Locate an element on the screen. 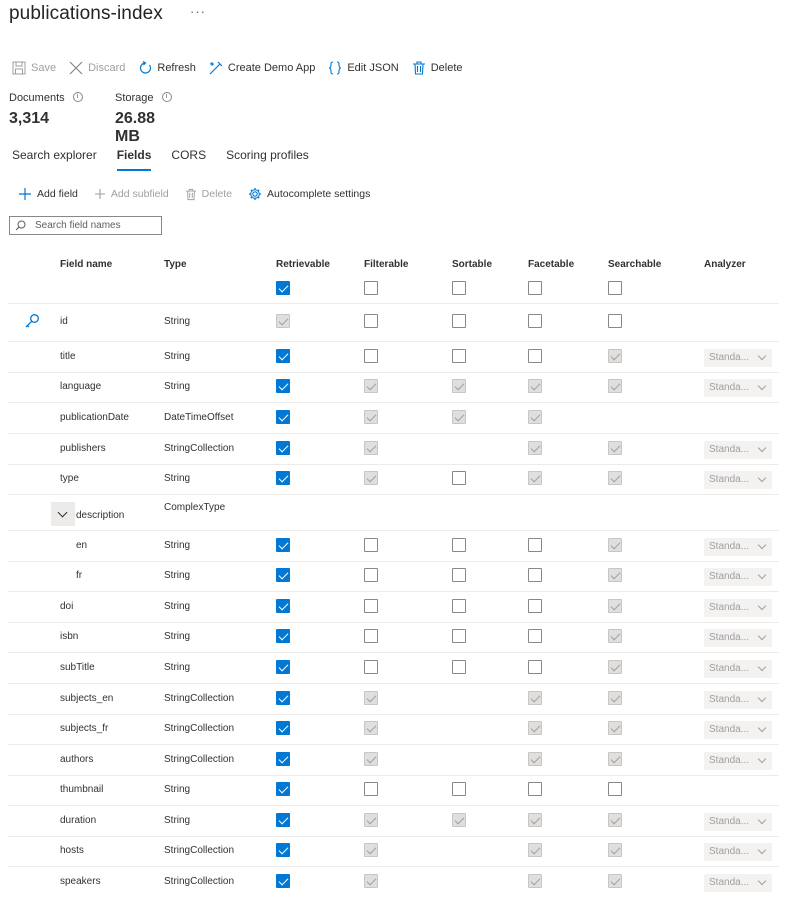 Image resolution: width=795 pixels, height=909 pixels. tab-fields: Fields is located at coordinates (134, 159).